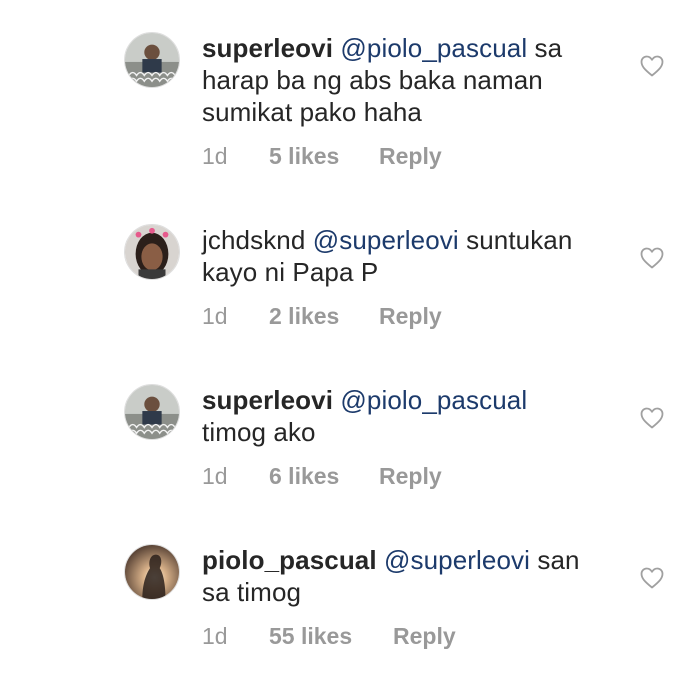 The width and height of the screenshot is (690, 688). What do you see at coordinates (310, 636) in the screenshot?
I see `likes-count: 55 likes` at bounding box center [310, 636].